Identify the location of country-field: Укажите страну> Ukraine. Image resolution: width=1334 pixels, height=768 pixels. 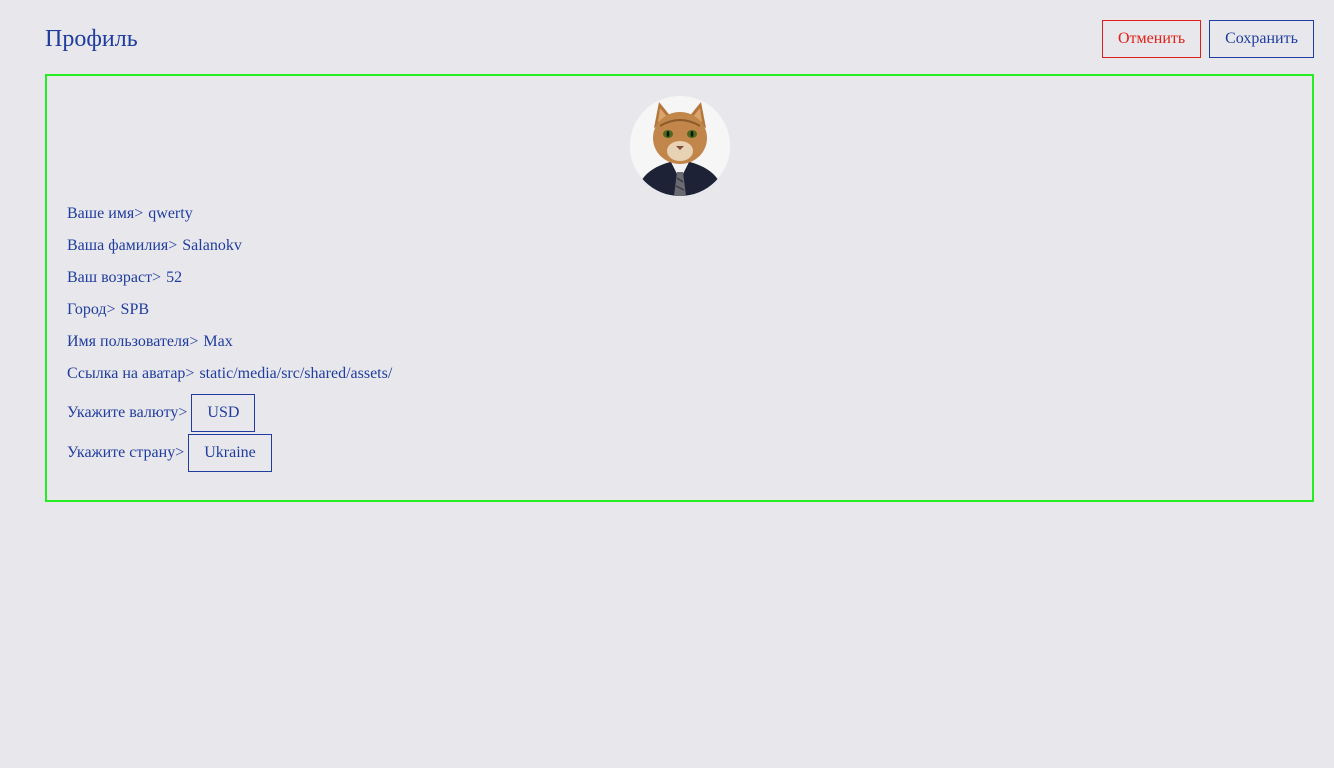
(679, 453).